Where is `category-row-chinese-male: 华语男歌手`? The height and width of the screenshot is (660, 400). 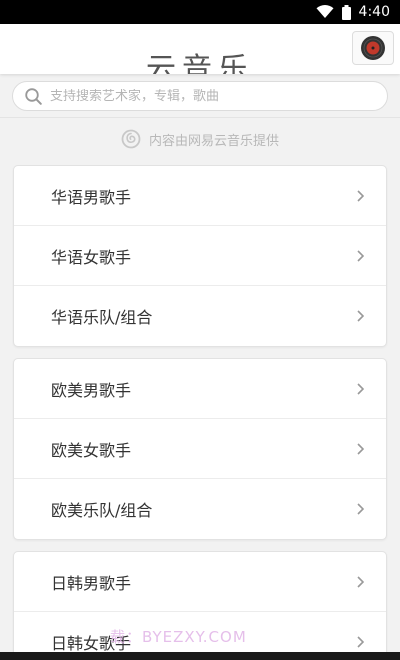
category-row-chinese-male: 华语男歌手 is located at coordinates (200, 196).